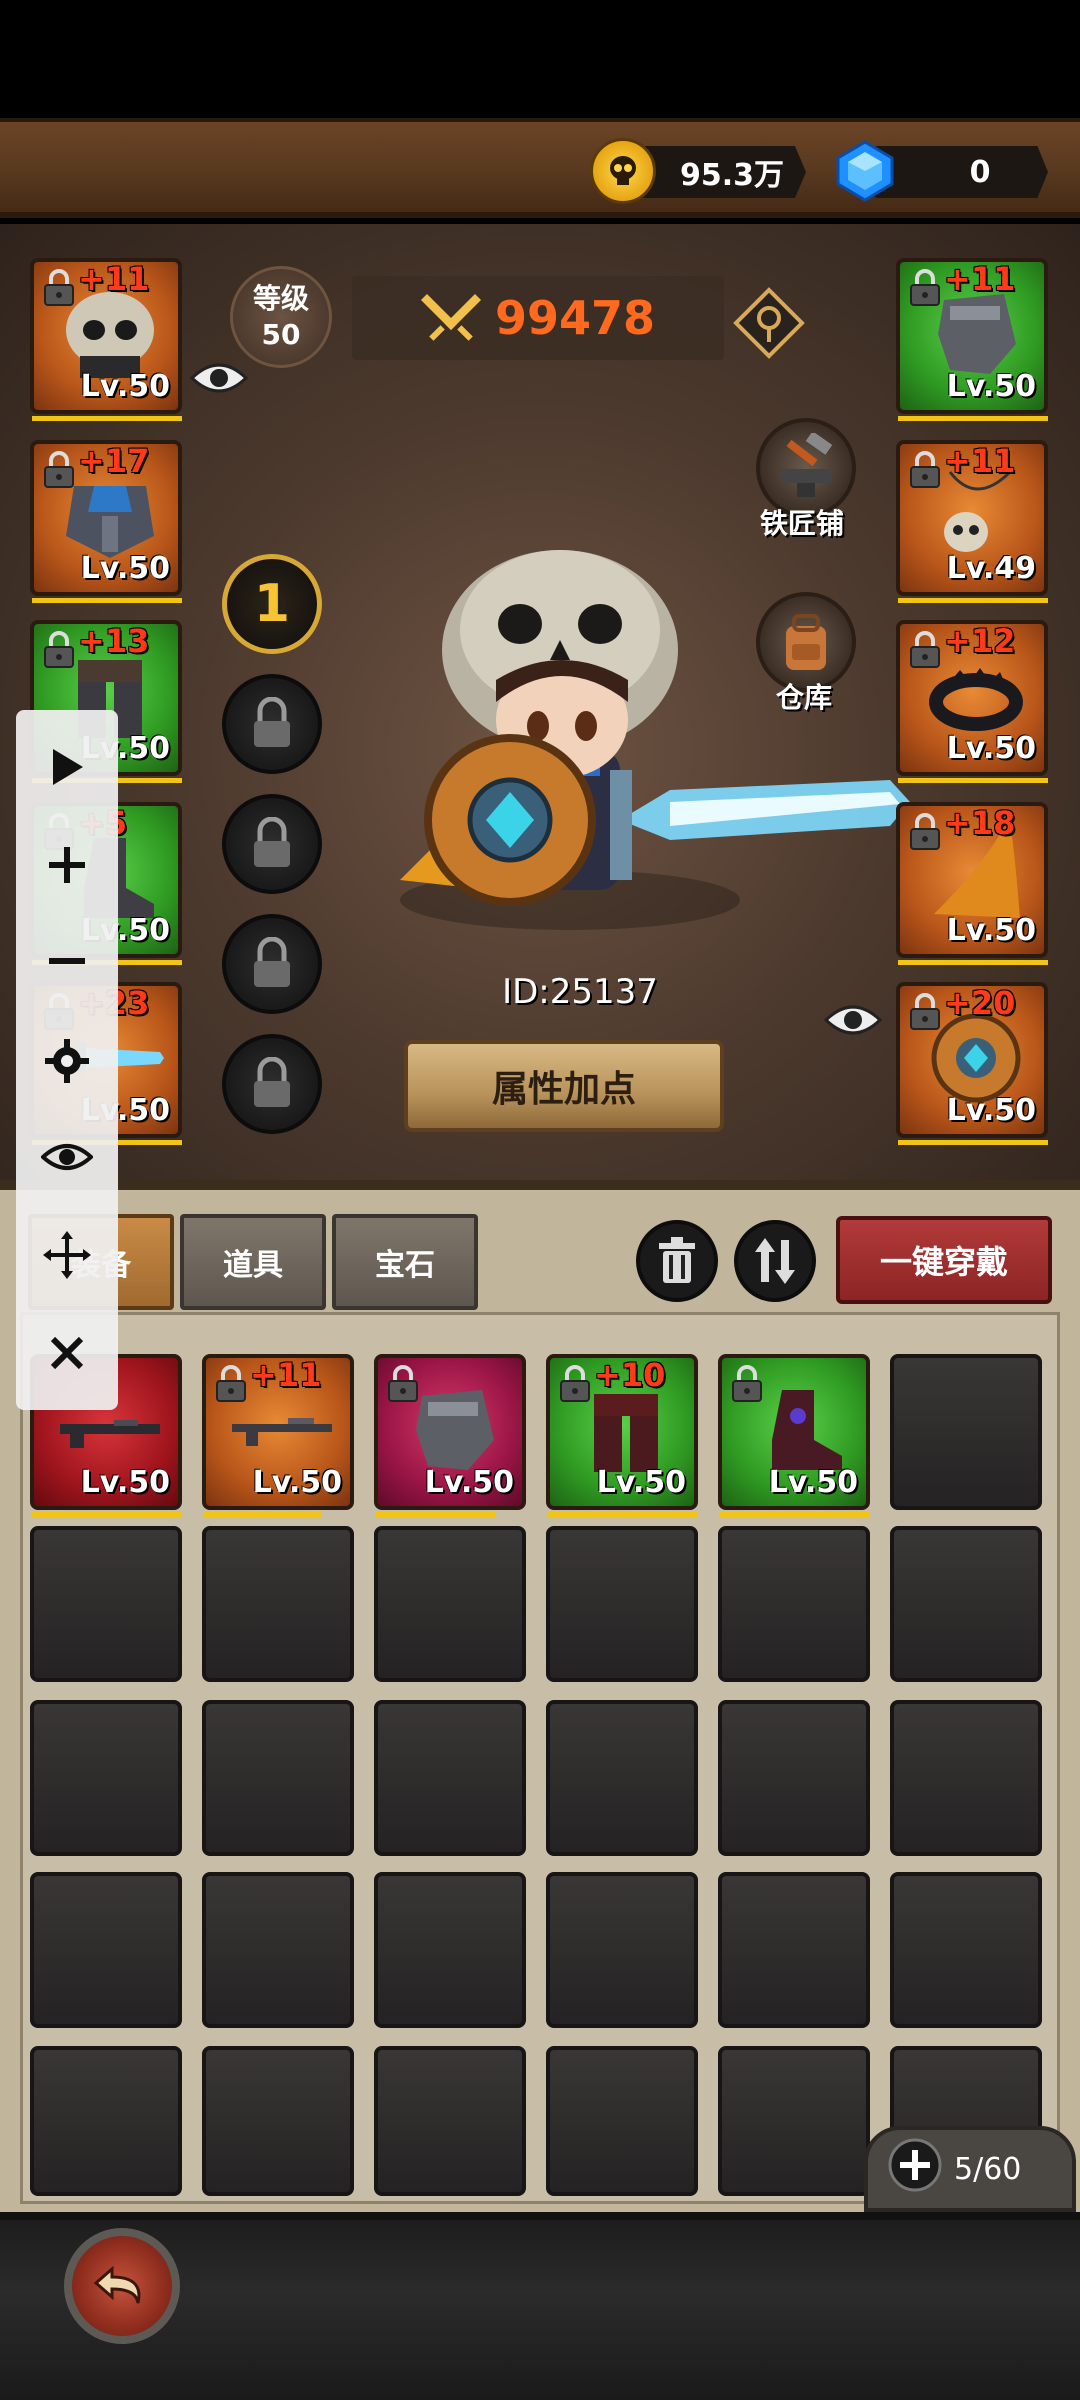 This screenshot has height=2400, width=1080. I want to click on trash-button, so click(677, 1261).